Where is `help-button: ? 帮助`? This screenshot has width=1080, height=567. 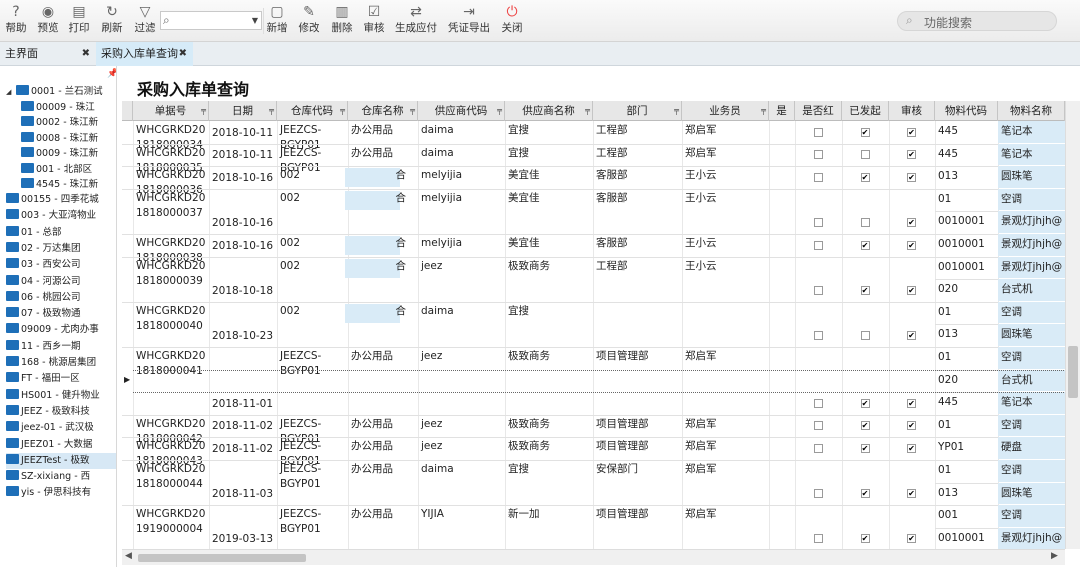 help-button: ? 帮助 is located at coordinates (16, 21).